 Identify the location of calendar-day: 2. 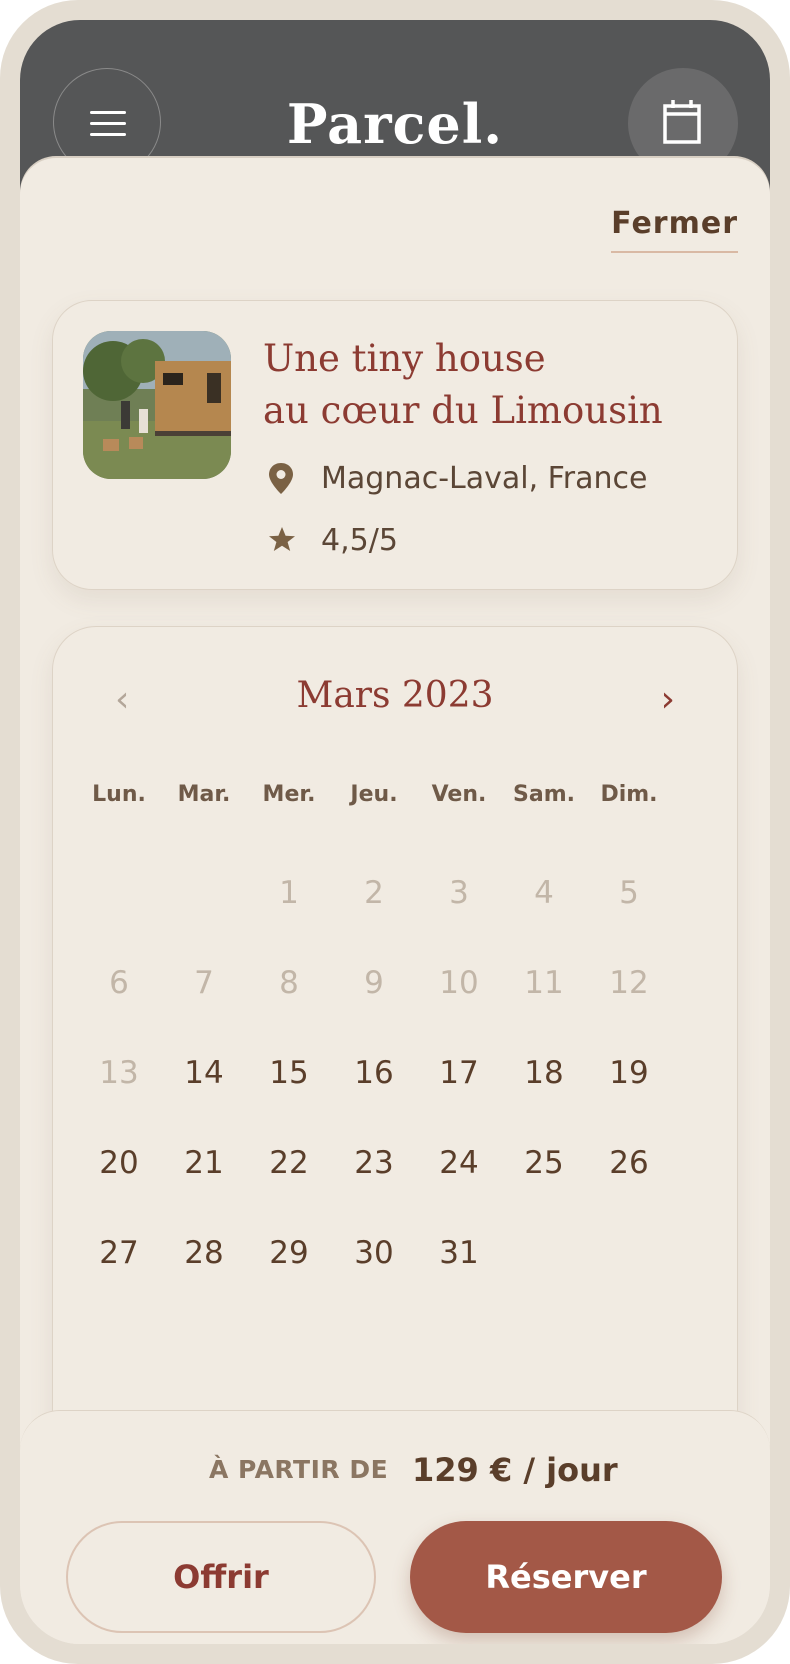
(374, 893).